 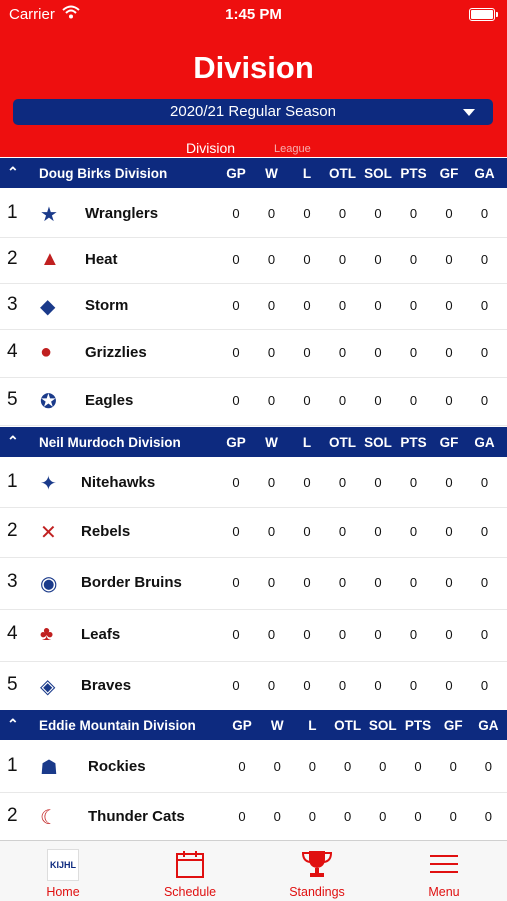 What do you see at coordinates (444, 892) in the screenshot?
I see `tab-menu-label: Menu` at bounding box center [444, 892].